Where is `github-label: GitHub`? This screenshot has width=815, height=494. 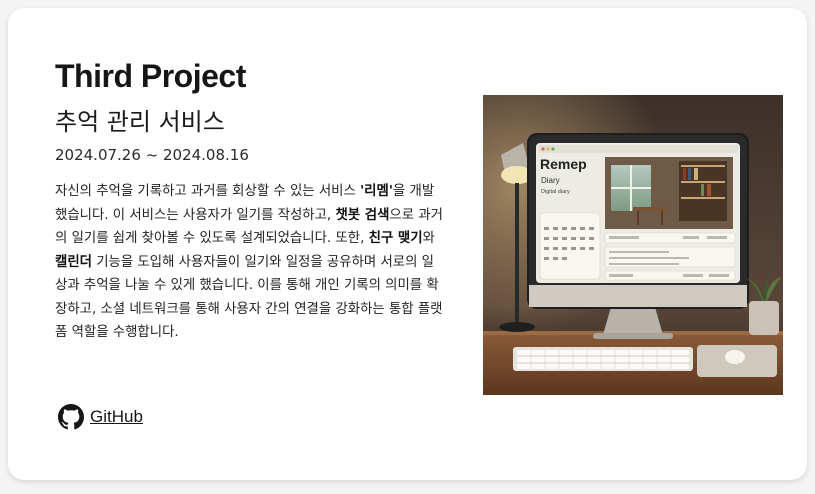 github-label: GitHub is located at coordinates (116, 416).